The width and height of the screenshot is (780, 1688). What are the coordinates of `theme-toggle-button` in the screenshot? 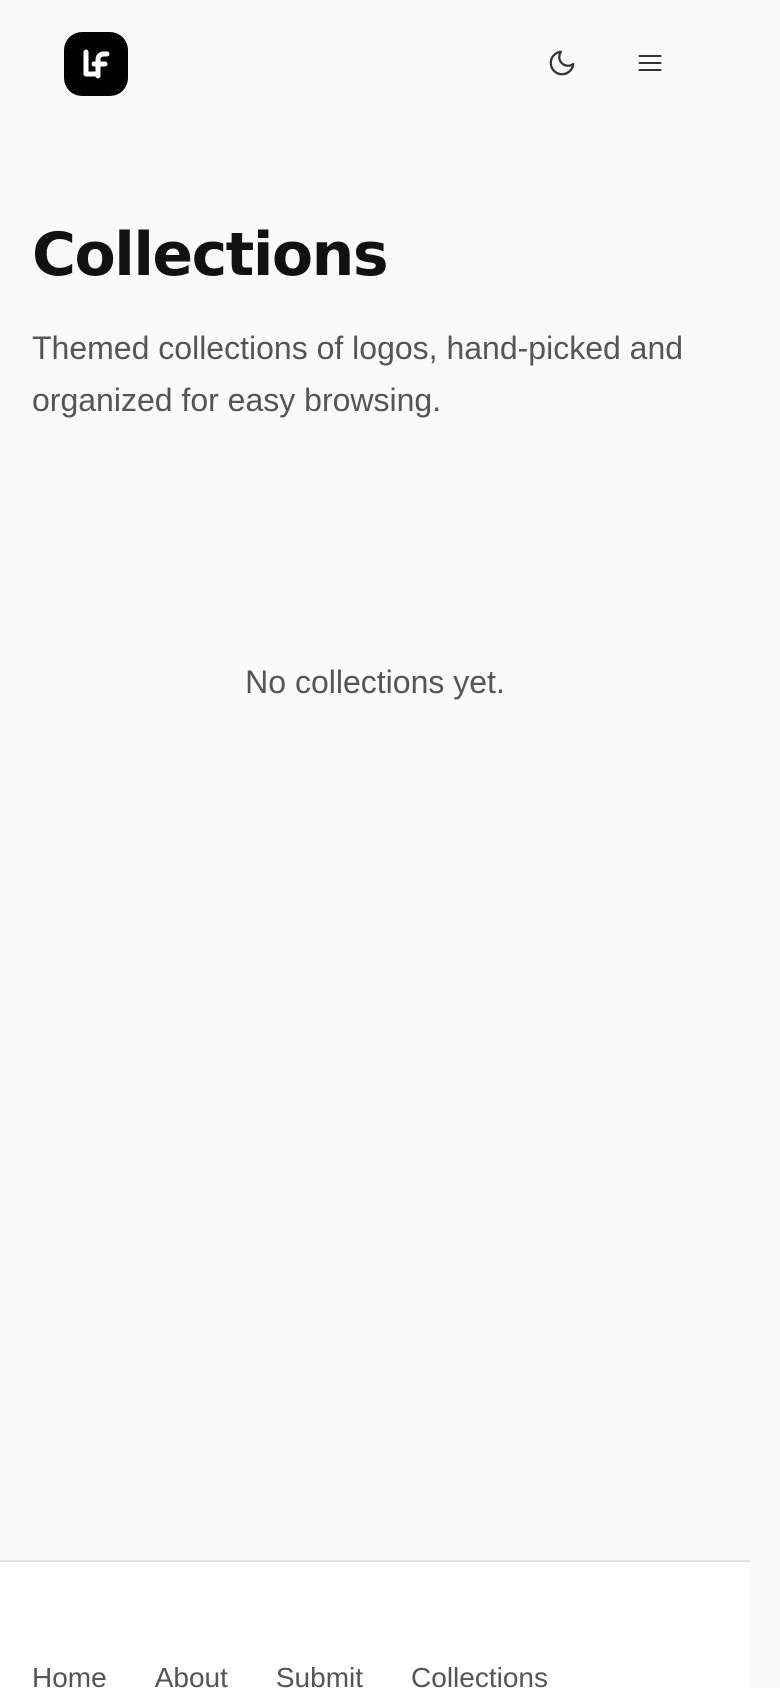 It's located at (562, 63).